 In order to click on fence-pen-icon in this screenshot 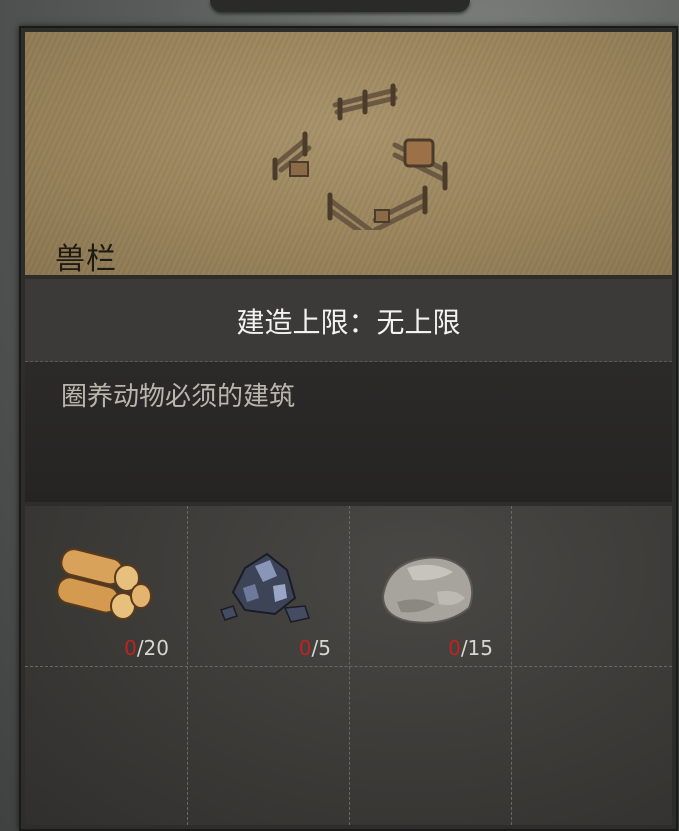, I will do `click(360, 156)`.